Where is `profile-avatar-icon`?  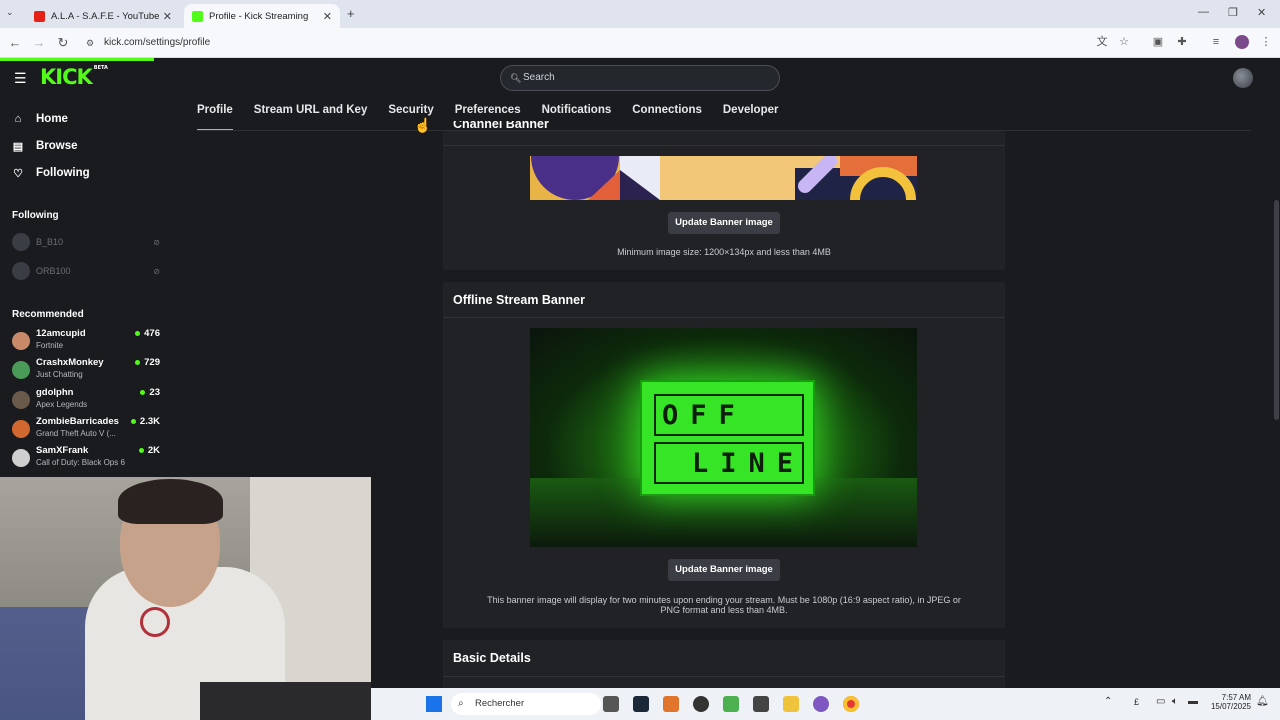
profile-avatar-icon is located at coordinates (1242, 42).